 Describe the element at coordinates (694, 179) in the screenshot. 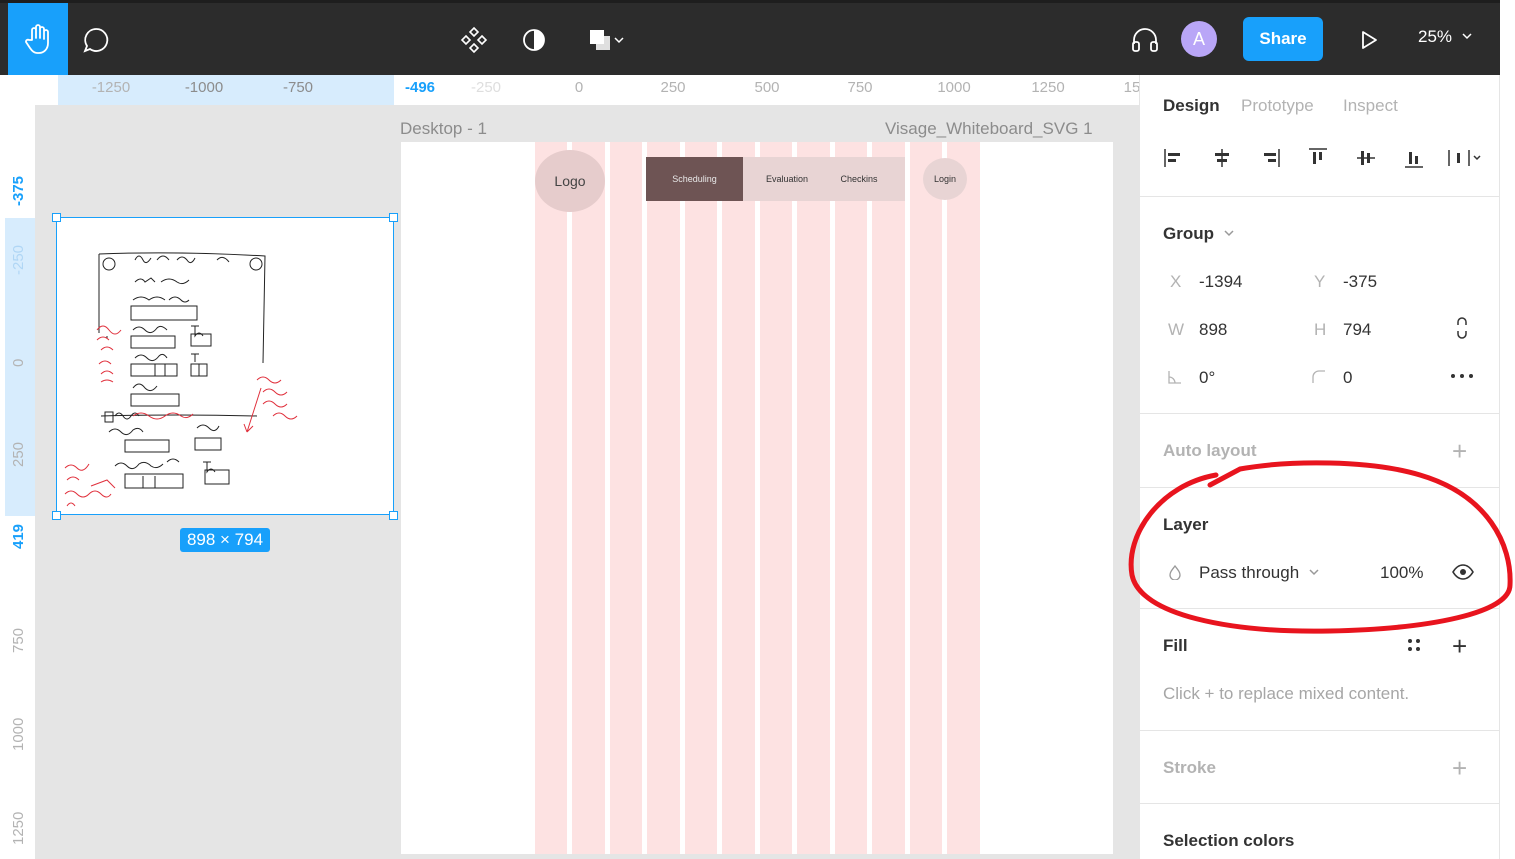

I see `mockup-nav-scheduling: Scheduling` at that location.